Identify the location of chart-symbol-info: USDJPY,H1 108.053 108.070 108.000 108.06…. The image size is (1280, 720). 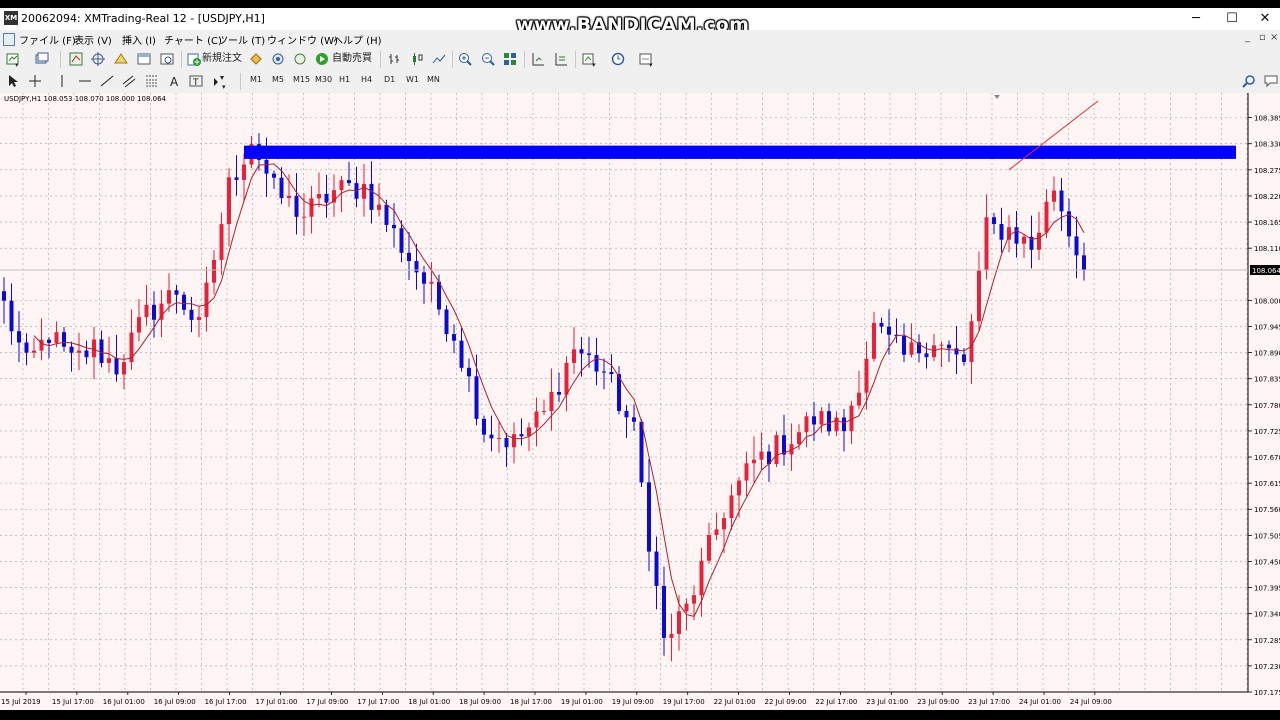
(85, 99).